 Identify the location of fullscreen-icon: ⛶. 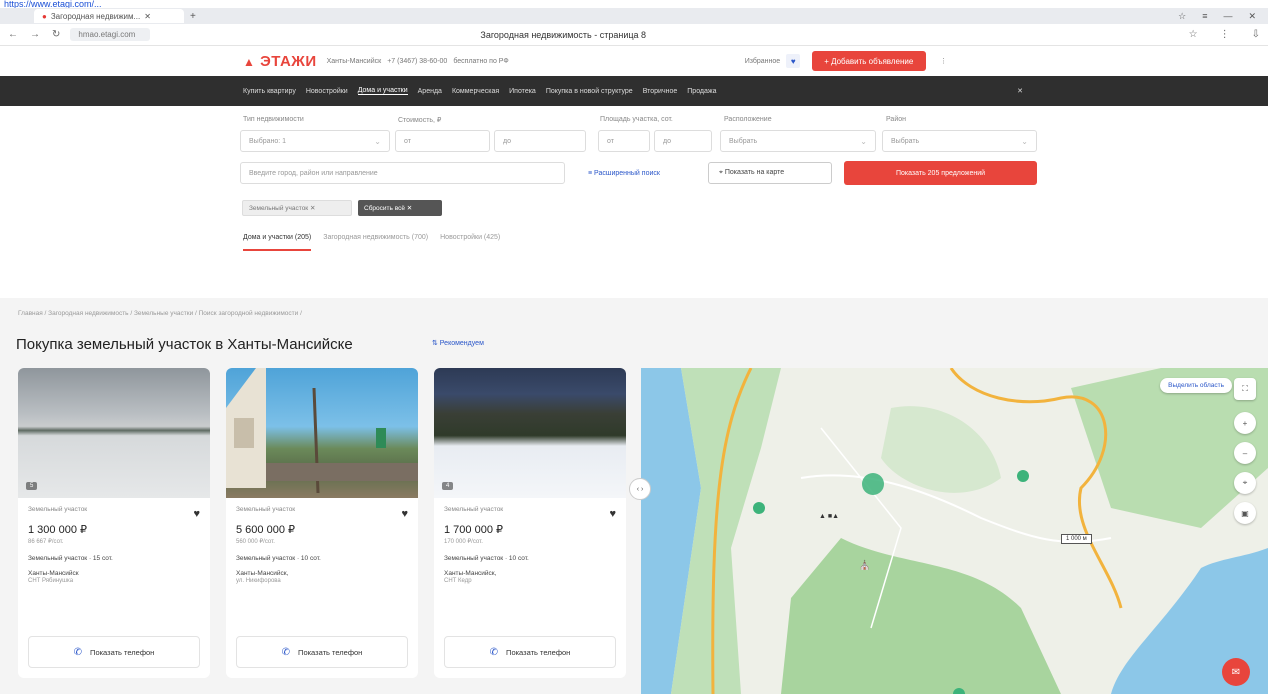
(1245, 389).